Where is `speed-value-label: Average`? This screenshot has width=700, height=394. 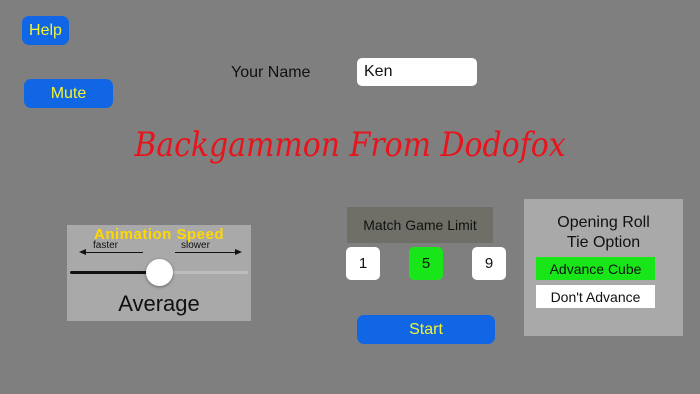
speed-value-label: Average is located at coordinates (159, 303).